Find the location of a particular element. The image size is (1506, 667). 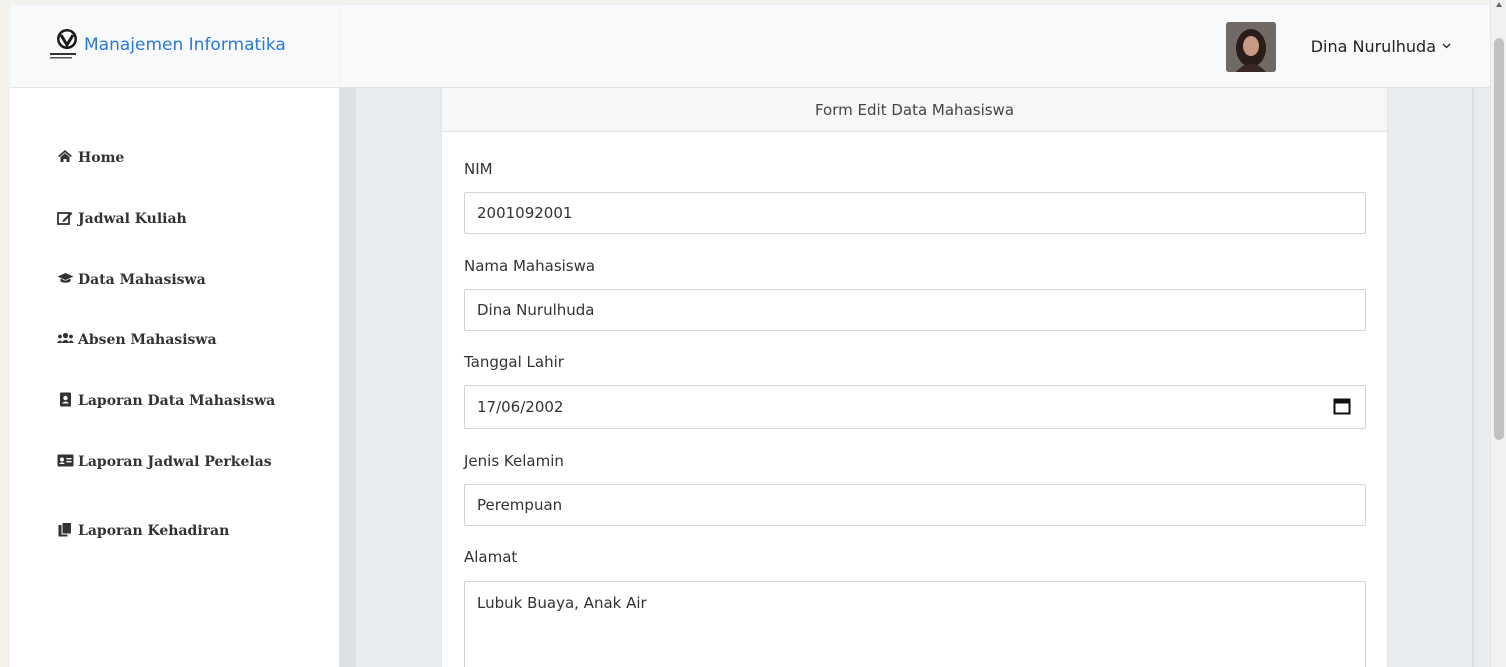

tanggal-lahir-label: Tanggal Lahir is located at coordinates (514, 362).